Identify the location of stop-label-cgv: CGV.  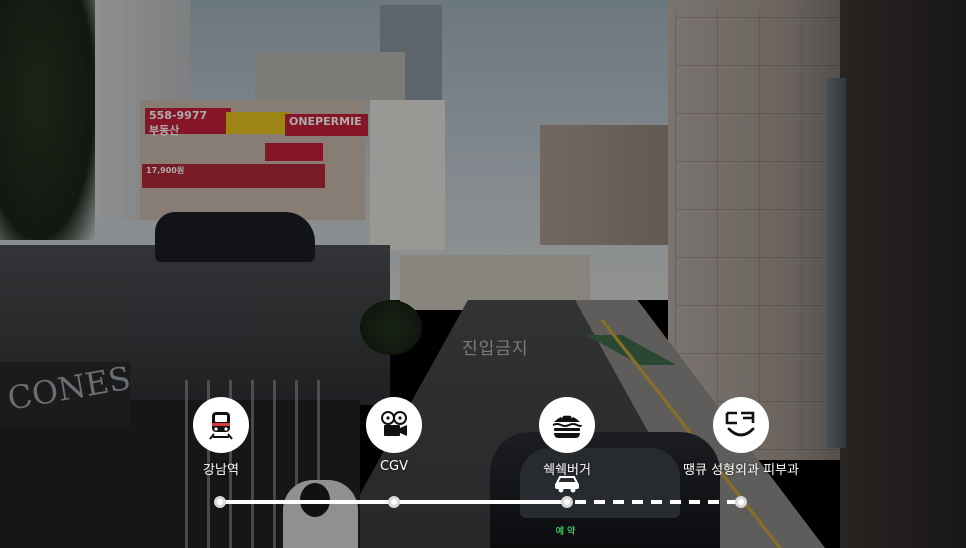
(394, 466).